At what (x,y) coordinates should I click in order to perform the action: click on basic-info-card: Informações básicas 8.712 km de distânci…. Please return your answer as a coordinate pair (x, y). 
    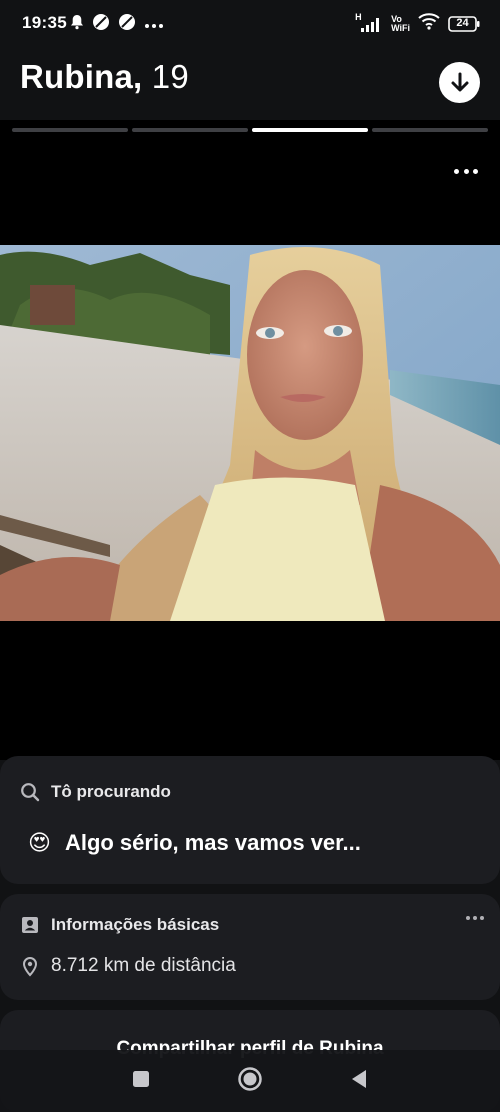
    Looking at the image, I should click on (250, 947).